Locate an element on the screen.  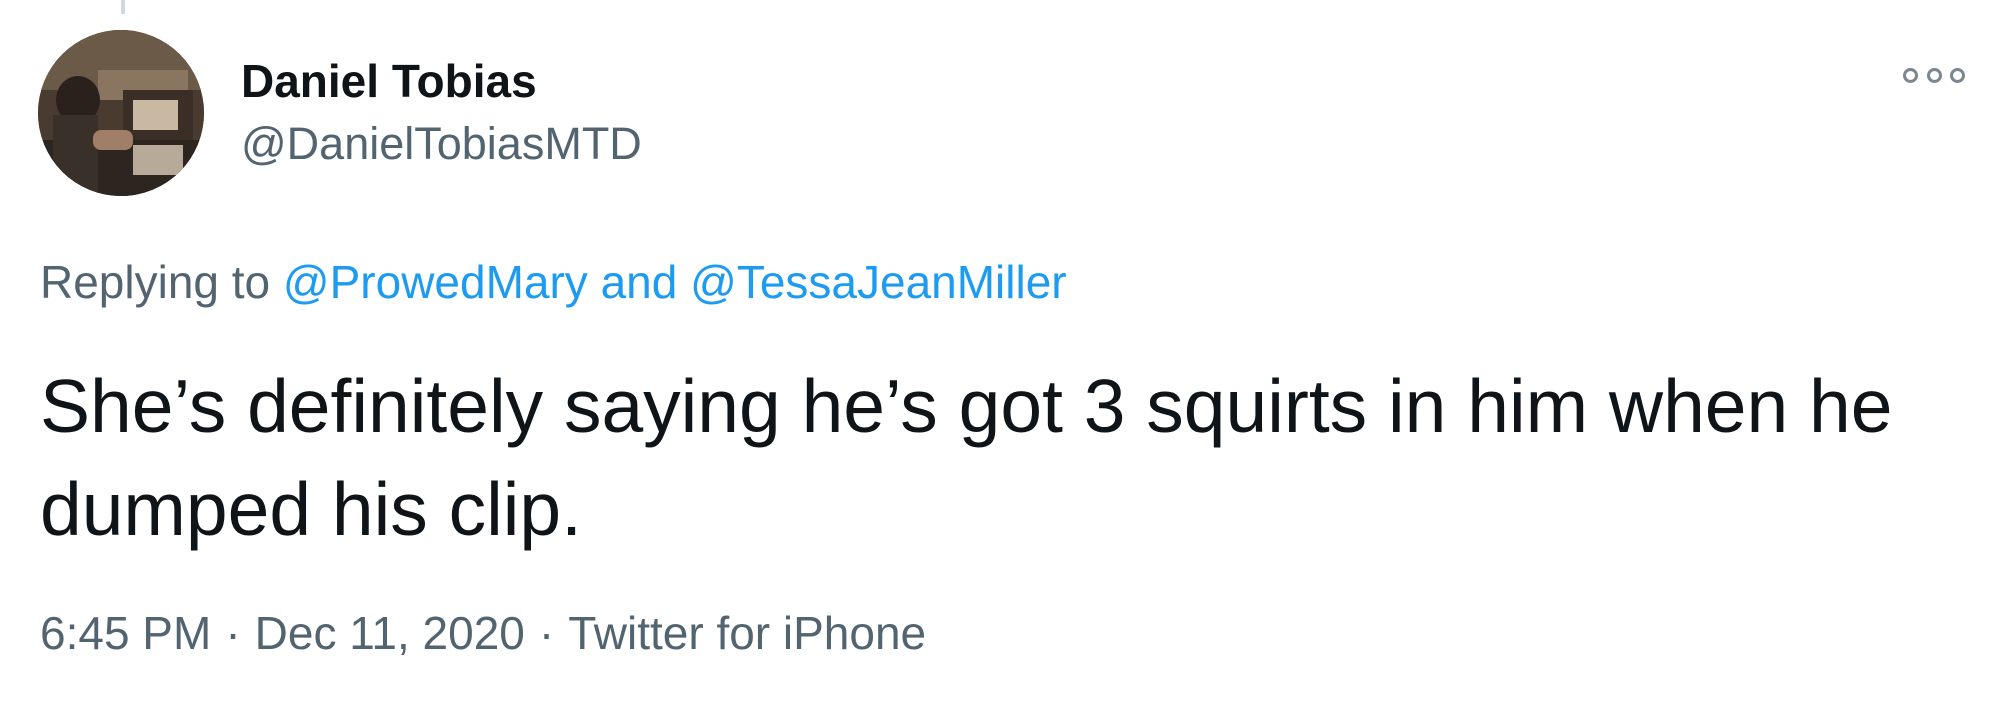
avatar-photo-icon is located at coordinates (121, 113).